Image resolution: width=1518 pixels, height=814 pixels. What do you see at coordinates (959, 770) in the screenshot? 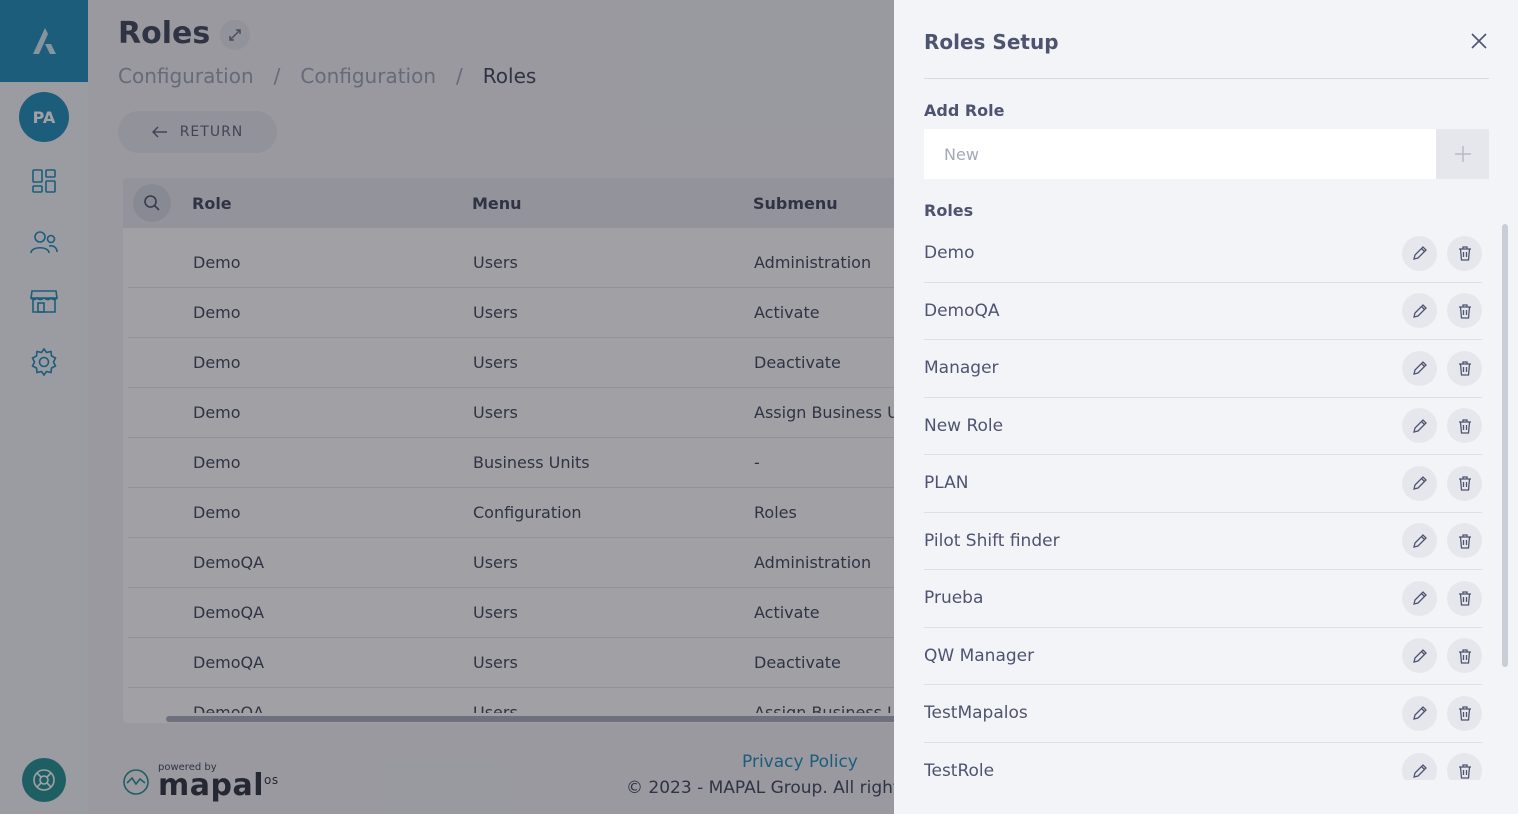
I see `role-name: TestRole` at bounding box center [959, 770].